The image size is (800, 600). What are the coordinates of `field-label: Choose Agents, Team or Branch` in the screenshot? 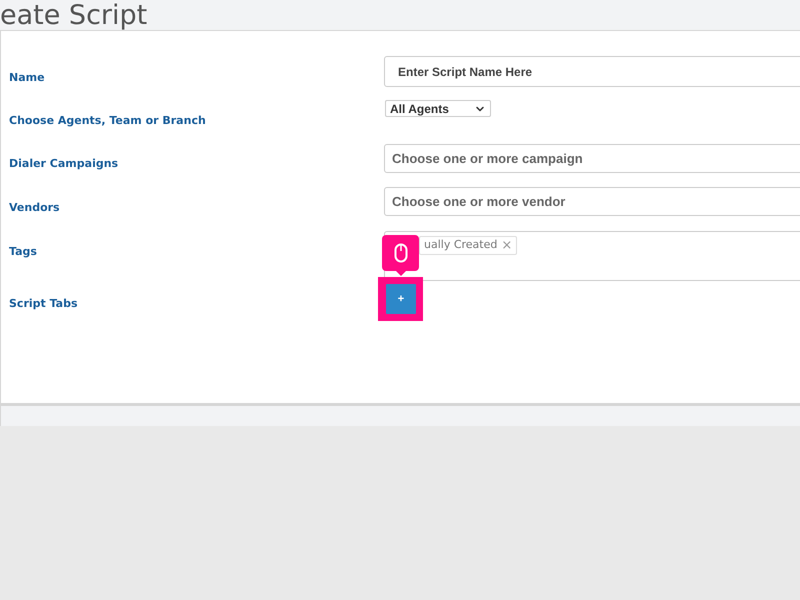 It's located at (107, 120).